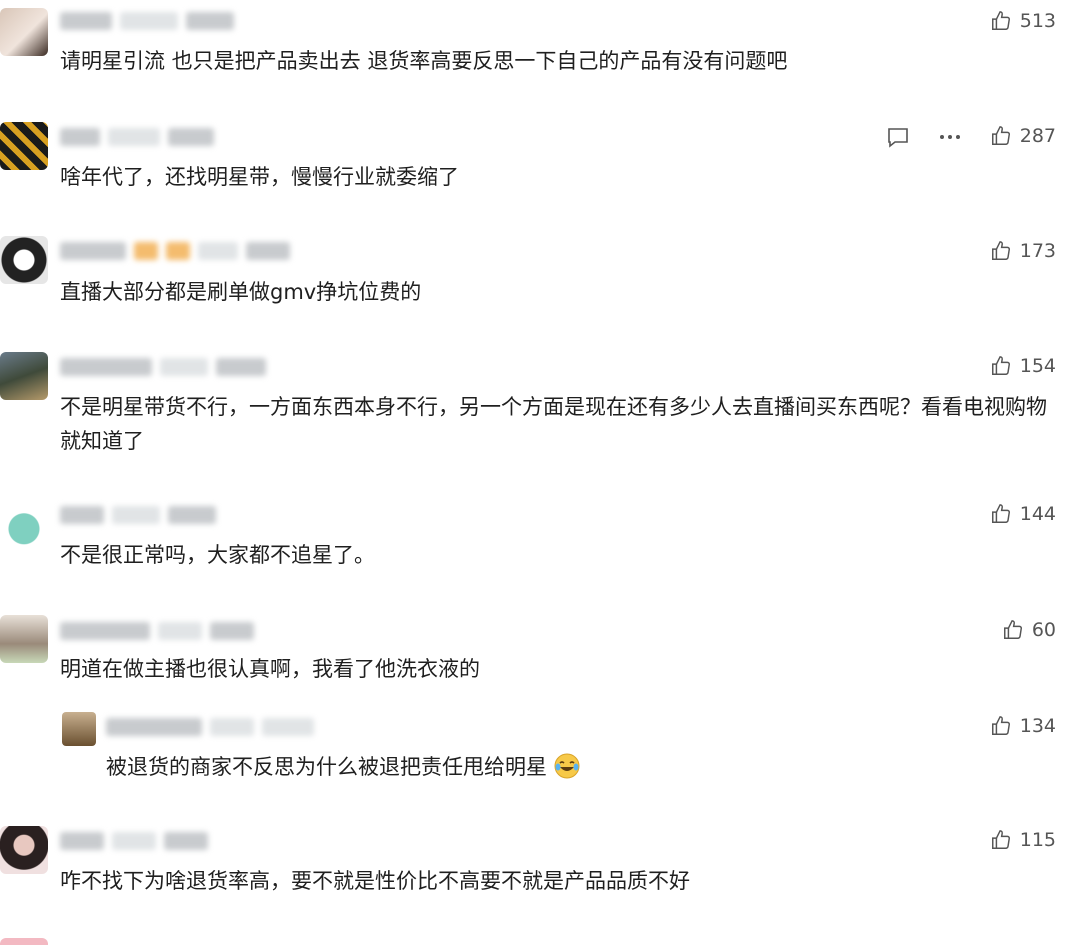  I want to click on like-count: 144, so click(1037, 514).